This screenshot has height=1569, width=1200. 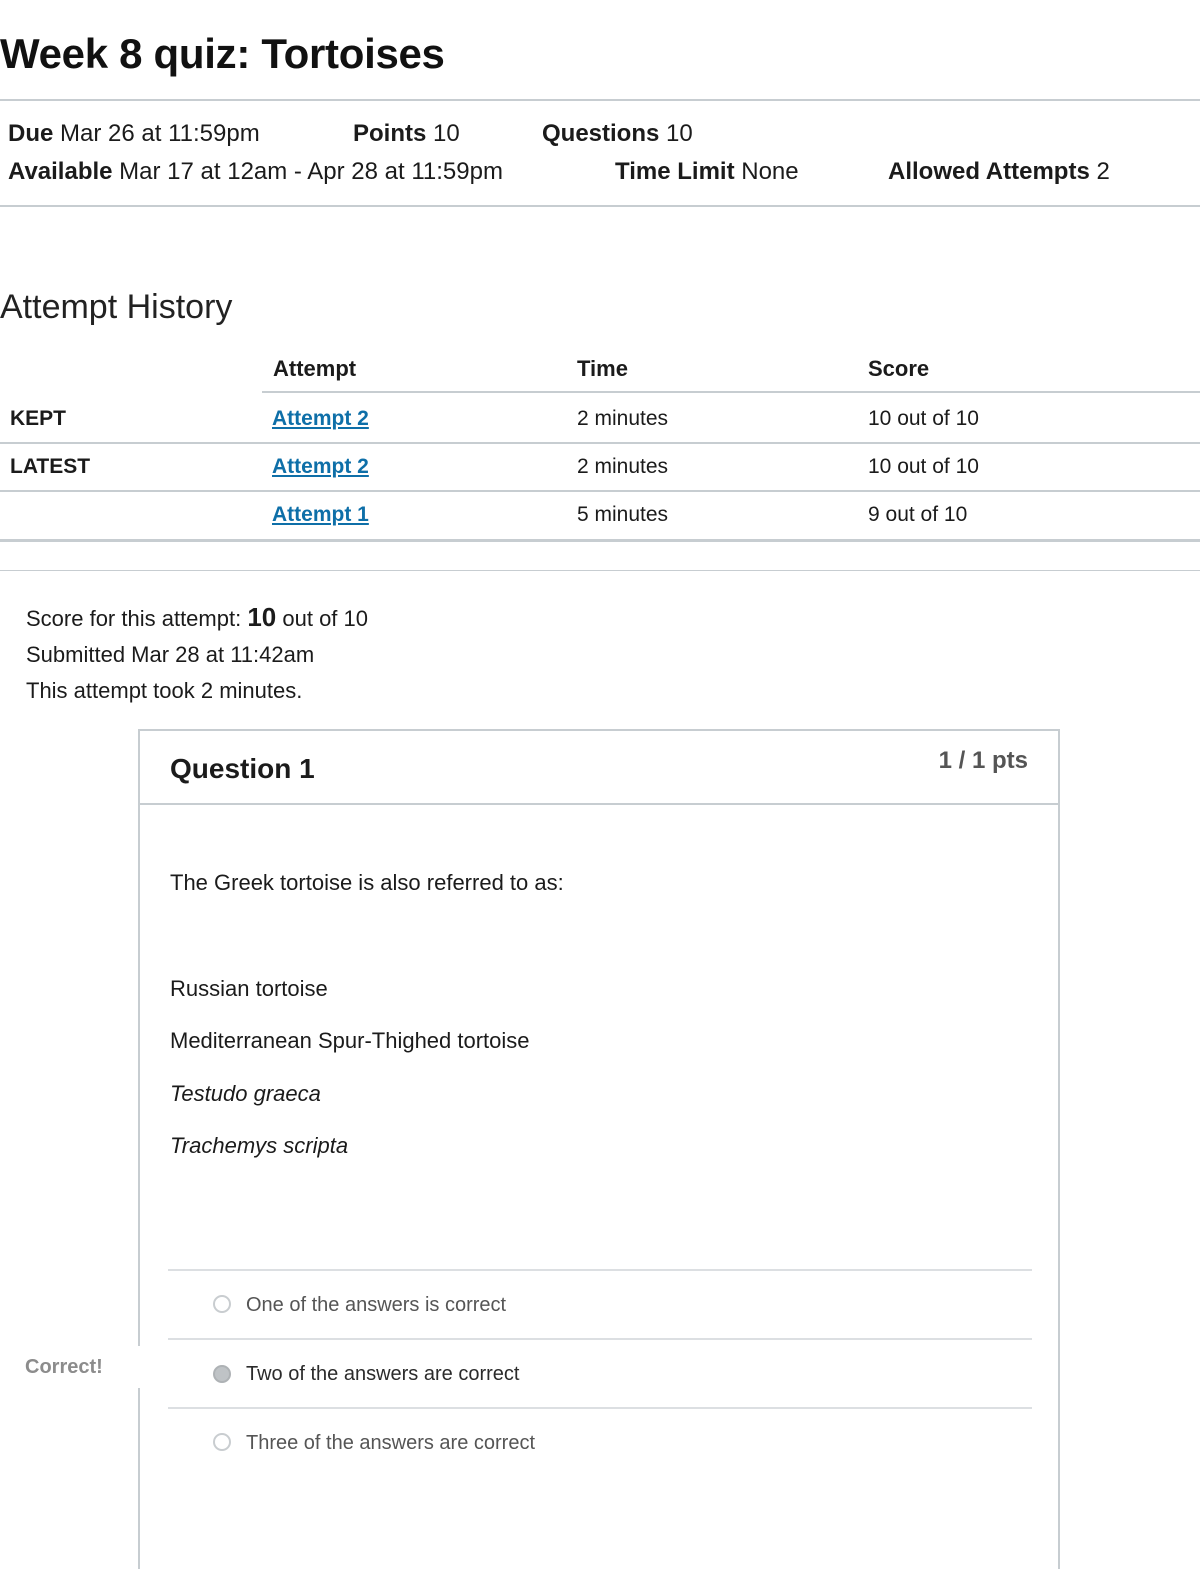 I want to click on question-title: Question 1, so click(x=242, y=768).